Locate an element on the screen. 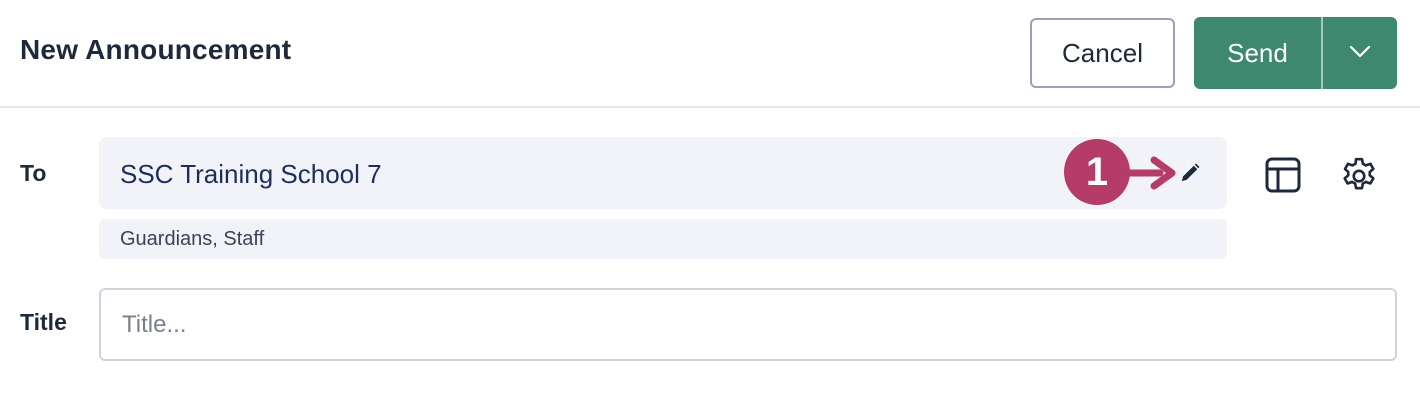 The width and height of the screenshot is (1420, 400). page-title: New Announcement is located at coordinates (156, 49).